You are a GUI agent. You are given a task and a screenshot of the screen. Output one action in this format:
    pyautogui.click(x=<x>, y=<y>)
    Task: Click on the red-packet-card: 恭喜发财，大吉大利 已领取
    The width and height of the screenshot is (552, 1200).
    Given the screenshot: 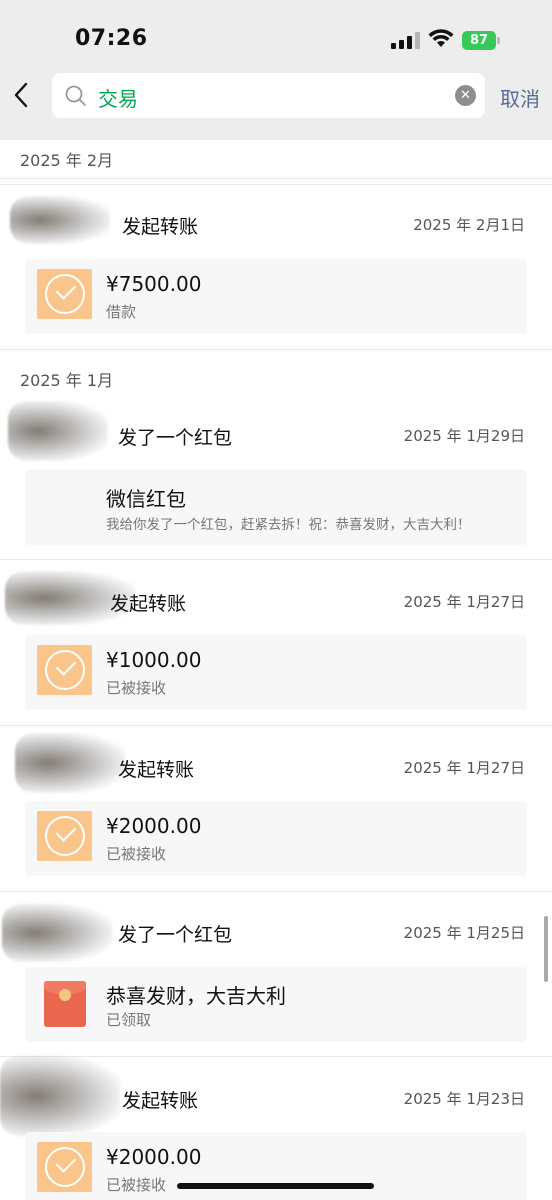 What is the action you would take?
    pyautogui.click(x=276, y=1004)
    